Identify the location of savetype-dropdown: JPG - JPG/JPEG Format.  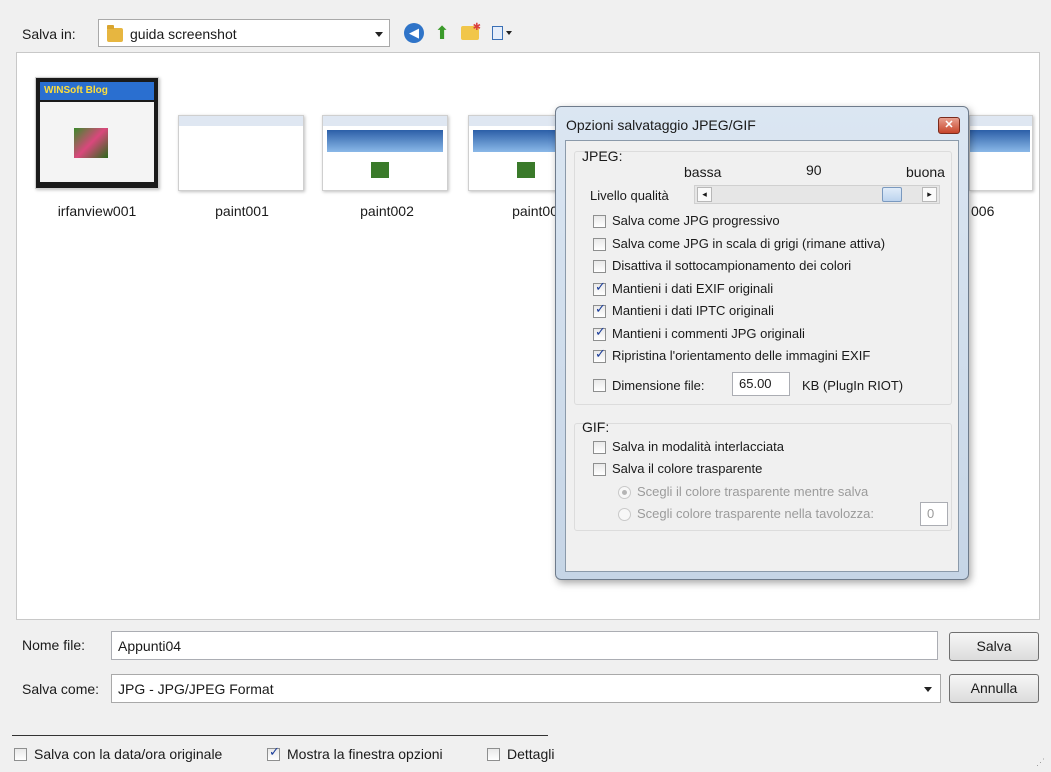
(526, 688).